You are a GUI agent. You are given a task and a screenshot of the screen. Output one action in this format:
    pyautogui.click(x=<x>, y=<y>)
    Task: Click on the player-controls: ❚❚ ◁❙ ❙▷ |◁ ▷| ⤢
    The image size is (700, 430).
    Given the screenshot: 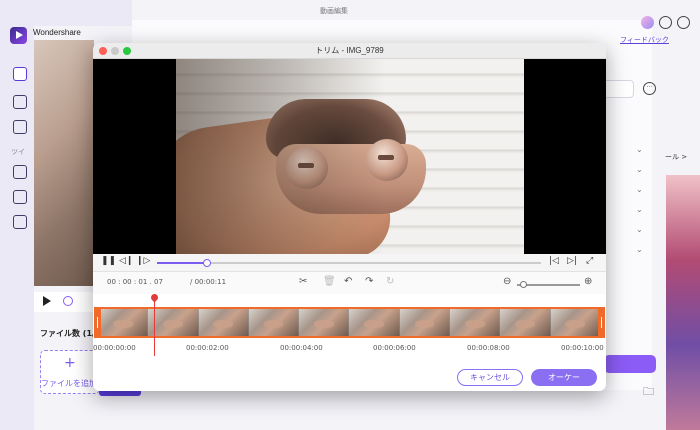 What is the action you would take?
    pyautogui.click(x=349, y=263)
    